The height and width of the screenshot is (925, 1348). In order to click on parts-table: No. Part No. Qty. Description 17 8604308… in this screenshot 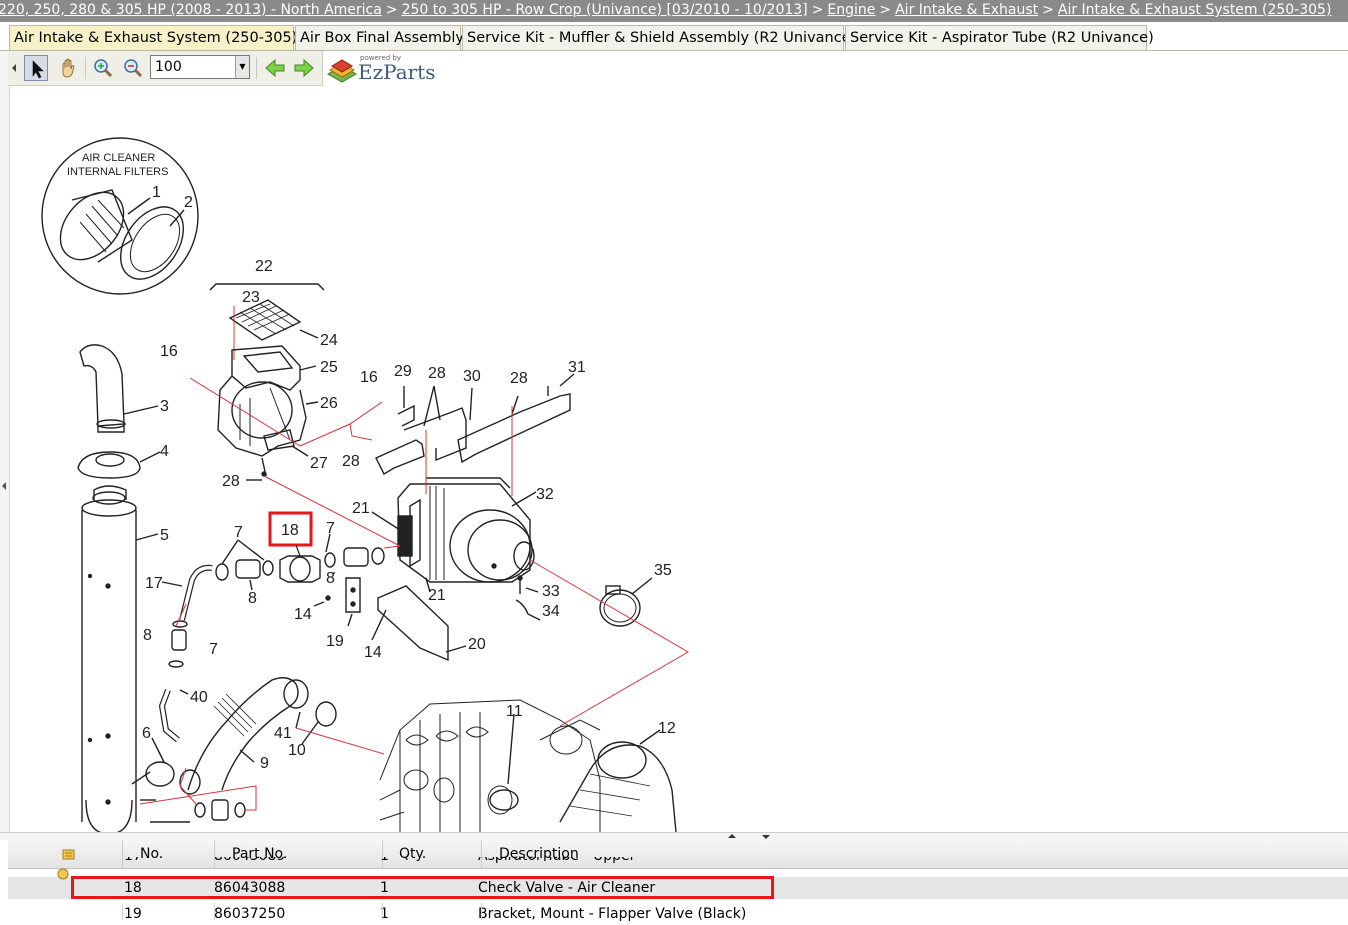, I will do `click(674, 881)`.